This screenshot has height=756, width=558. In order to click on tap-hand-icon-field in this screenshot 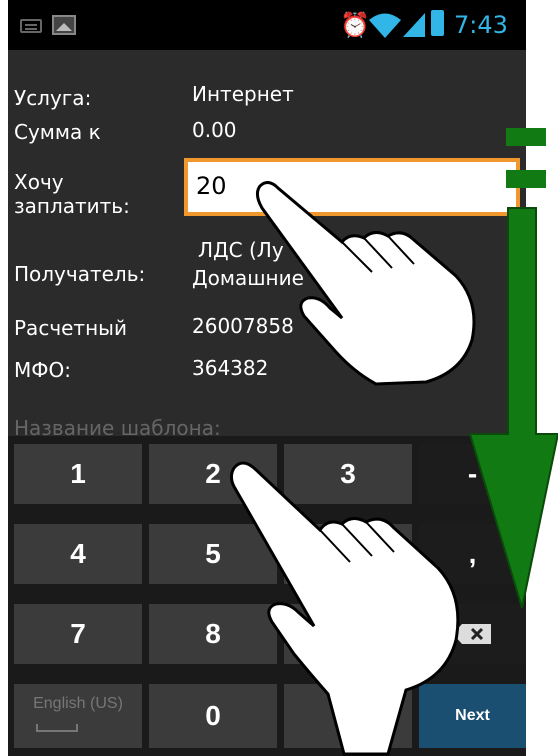, I will do `click(365, 283)`.